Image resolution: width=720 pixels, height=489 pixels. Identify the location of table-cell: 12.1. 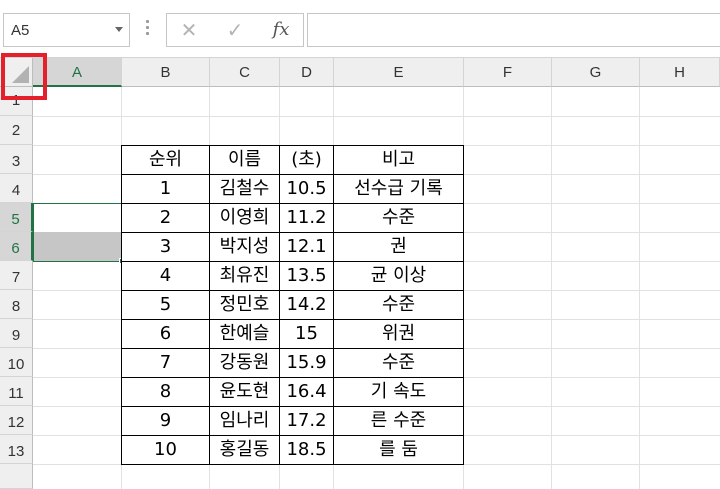
(306, 247).